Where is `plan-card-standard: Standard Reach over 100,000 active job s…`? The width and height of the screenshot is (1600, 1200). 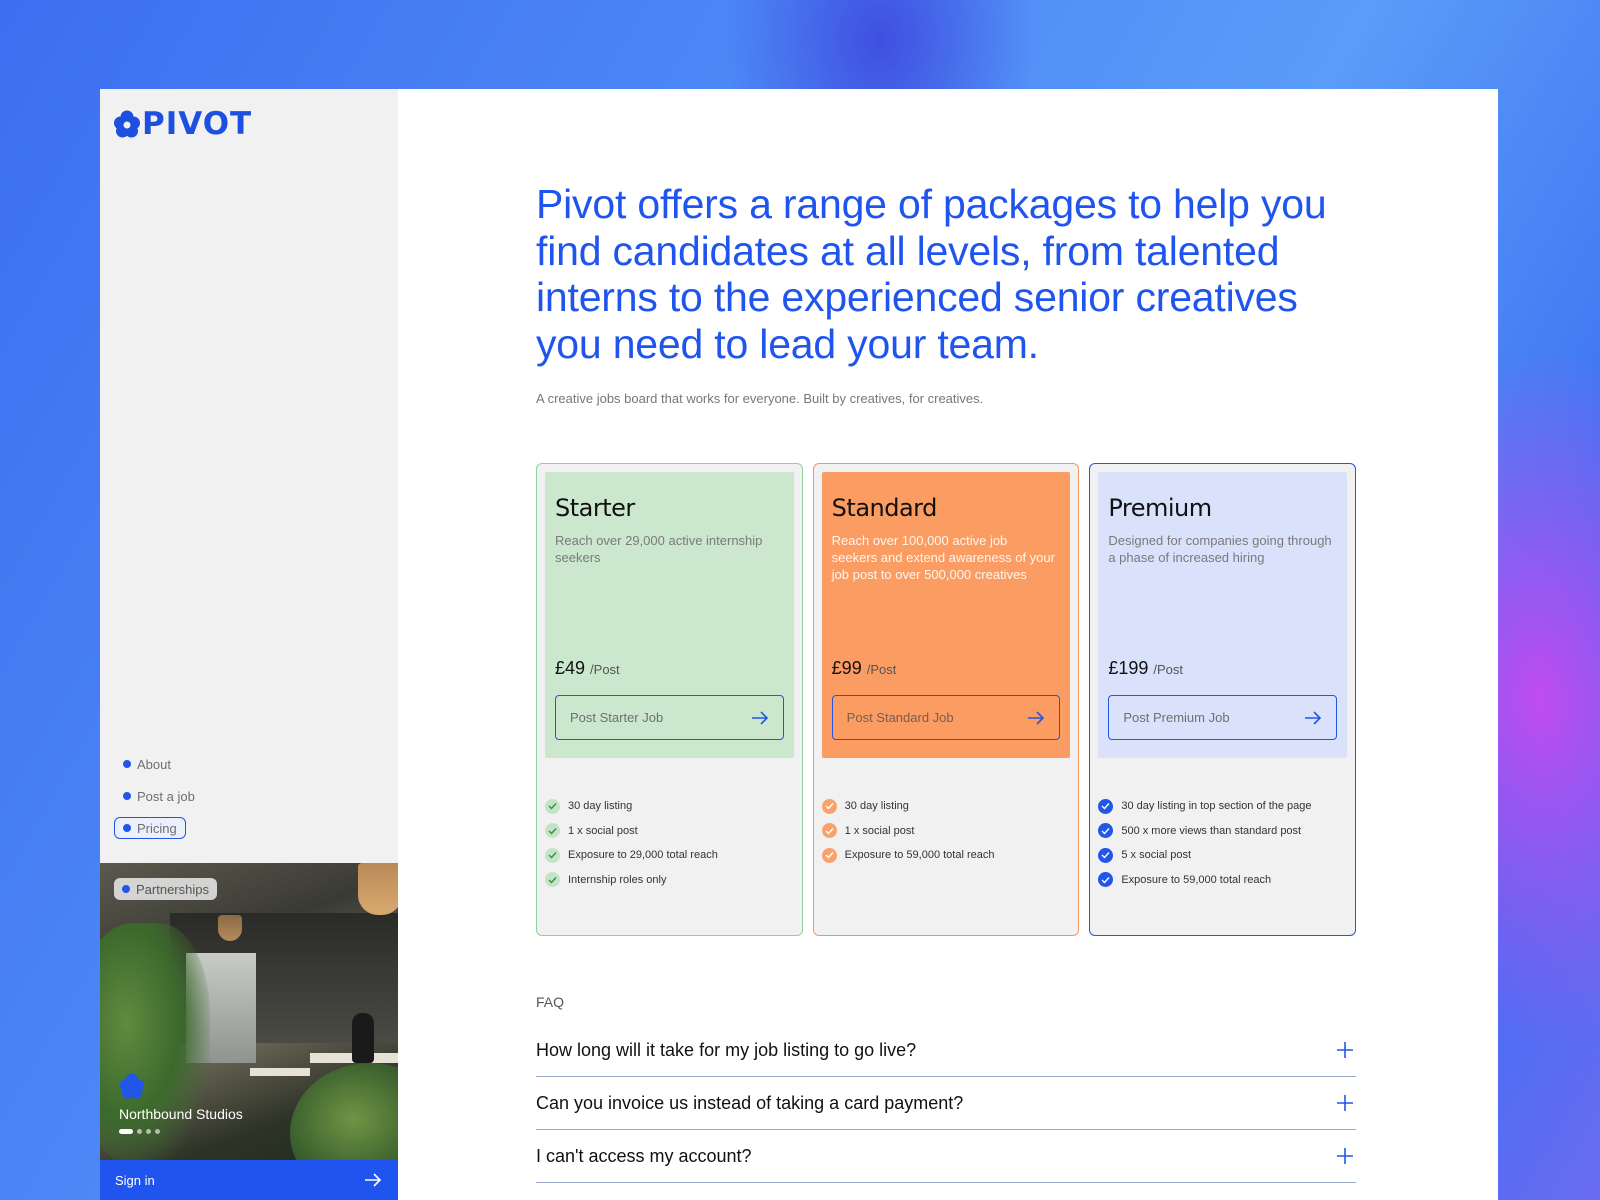 plan-card-standard: Standard Reach over 100,000 active job s… is located at coordinates (946, 699).